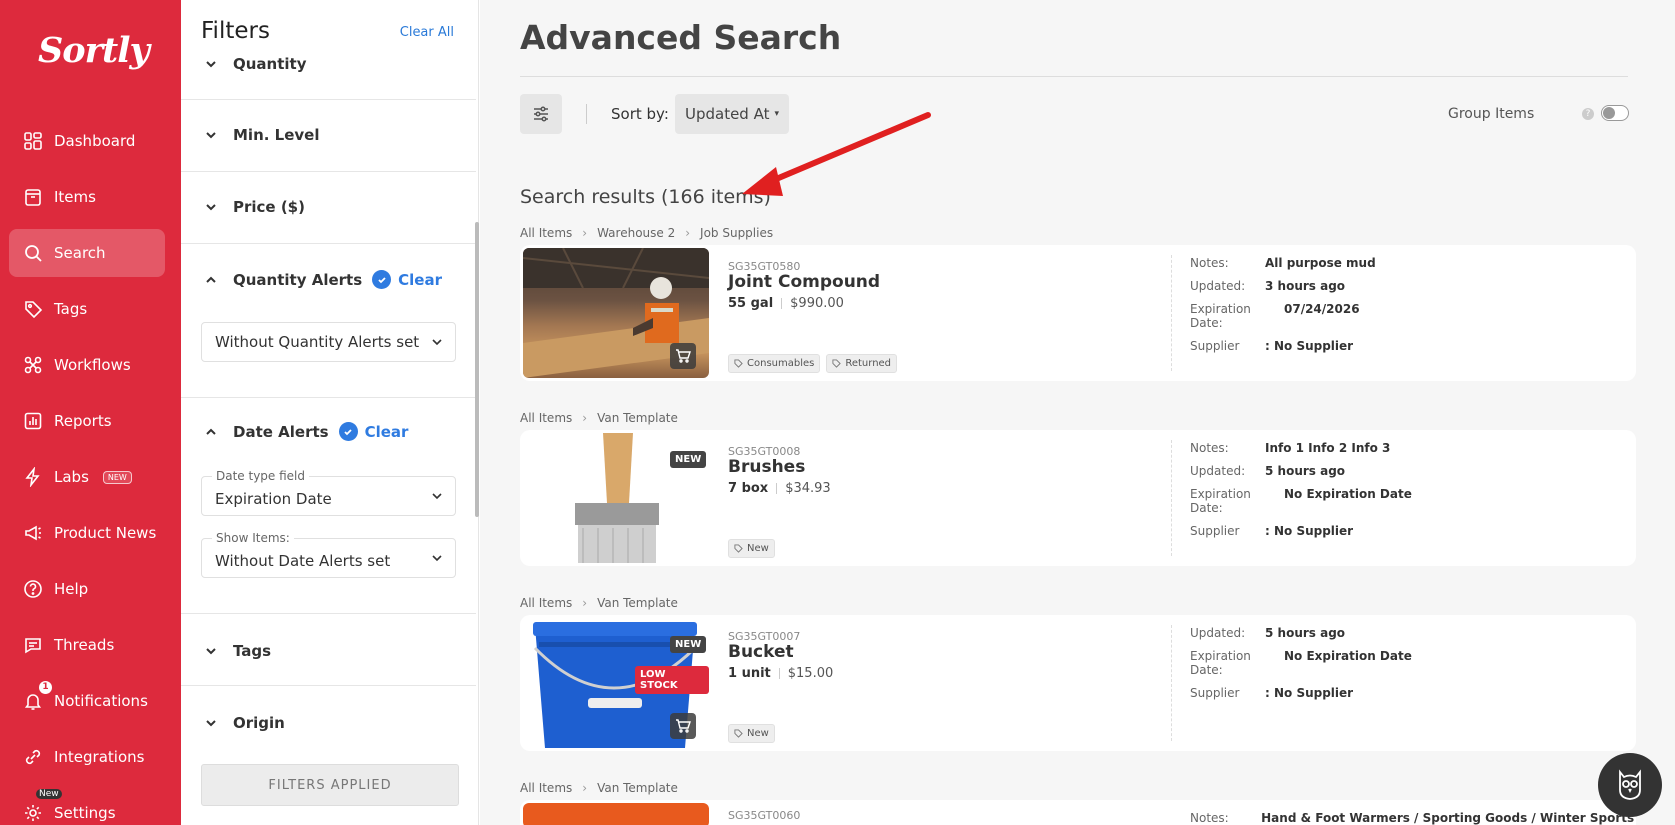  Describe the element at coordinates (1220, 316) in the screenshot. I see `meta-key: Expiration Date:` at that location.